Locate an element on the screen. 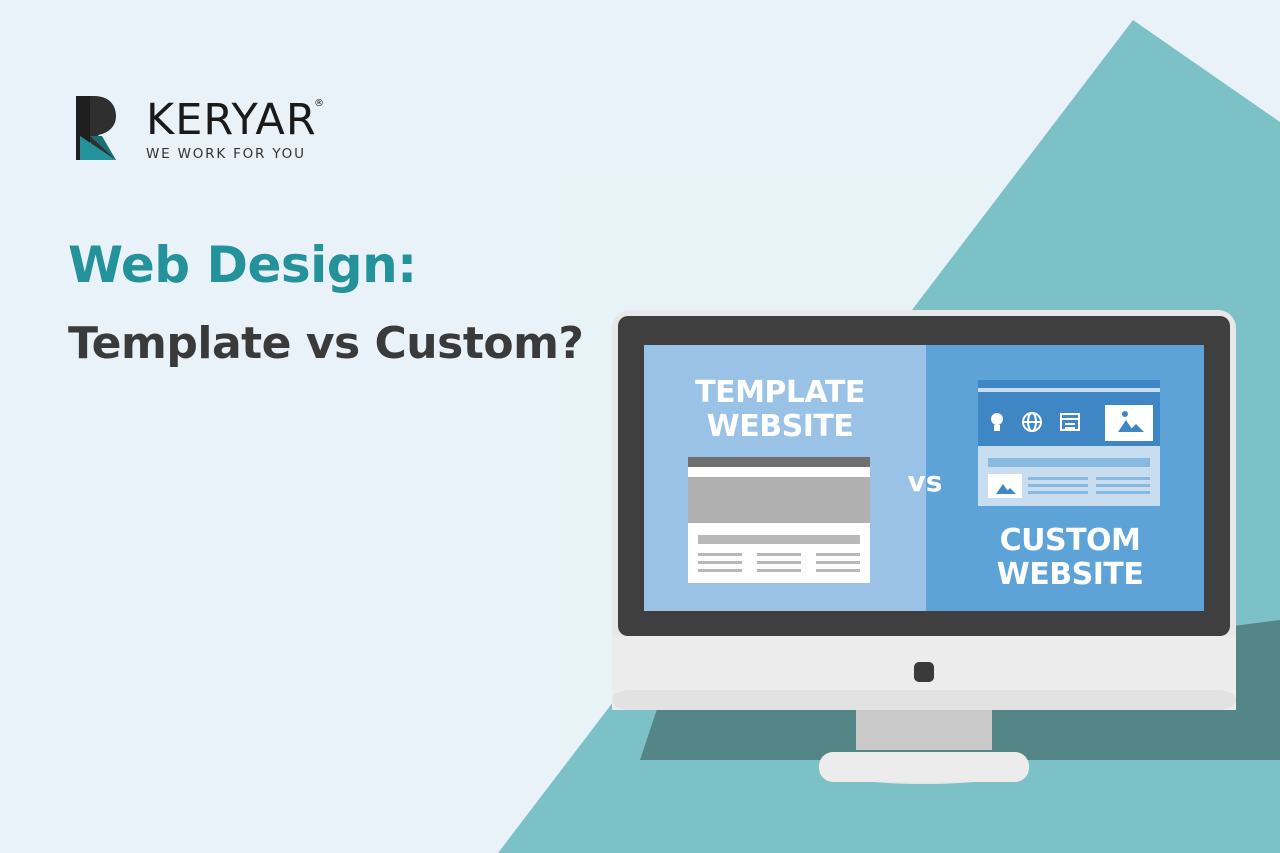 This screenshot has width=1280, height=853. vs-label: vs is located at coordinates (925, 481).